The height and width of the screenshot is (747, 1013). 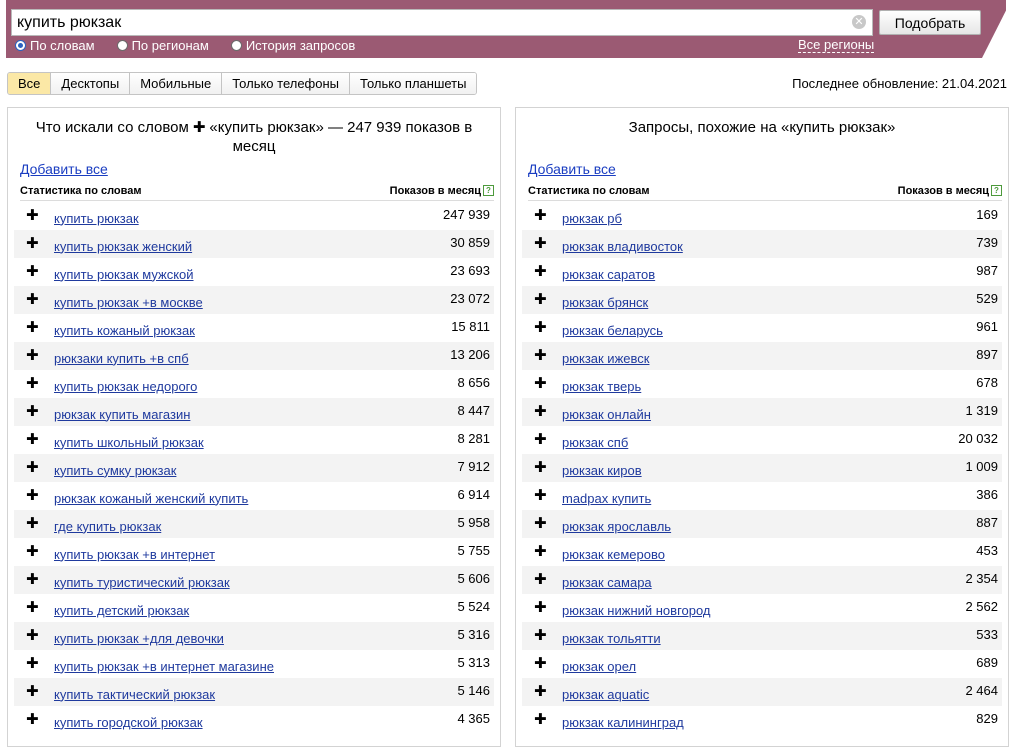 What do you see at coordinates (616, 526) in the screenshot?
I see `phrase-link: рюкзак ярославль` at bounding box center [616, 526].